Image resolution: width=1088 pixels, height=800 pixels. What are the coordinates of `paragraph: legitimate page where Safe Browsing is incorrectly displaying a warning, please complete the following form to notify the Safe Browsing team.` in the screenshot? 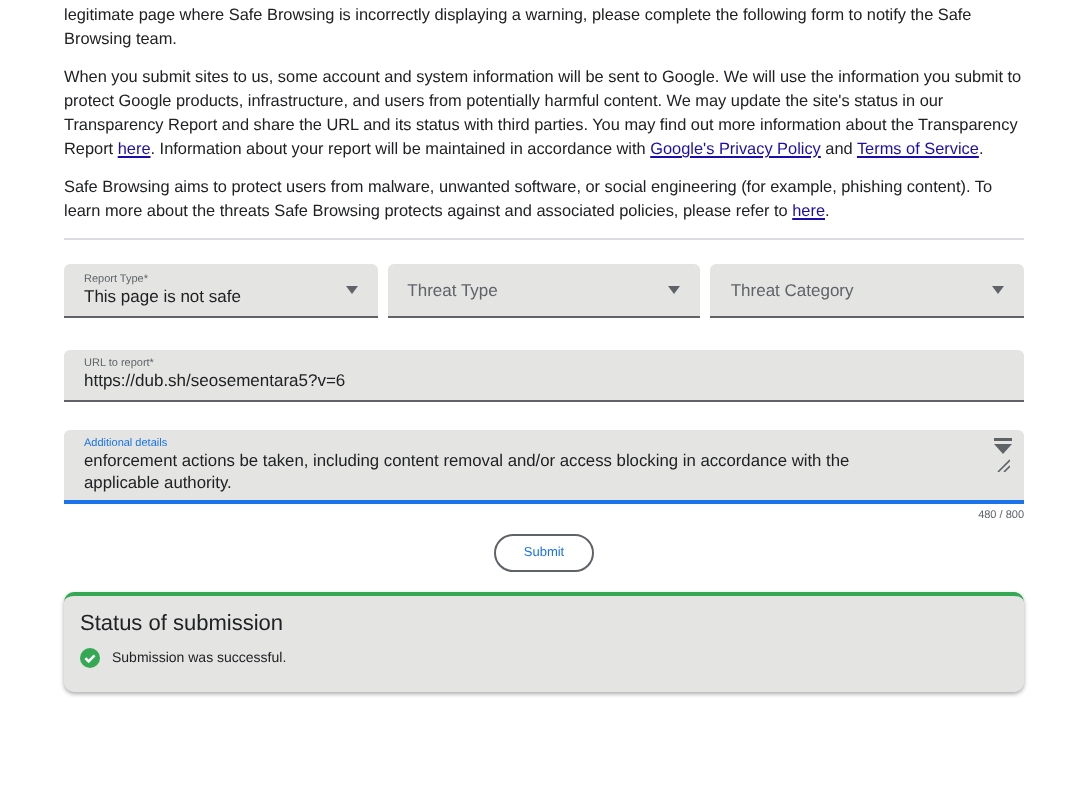 It's located at (519, 28).